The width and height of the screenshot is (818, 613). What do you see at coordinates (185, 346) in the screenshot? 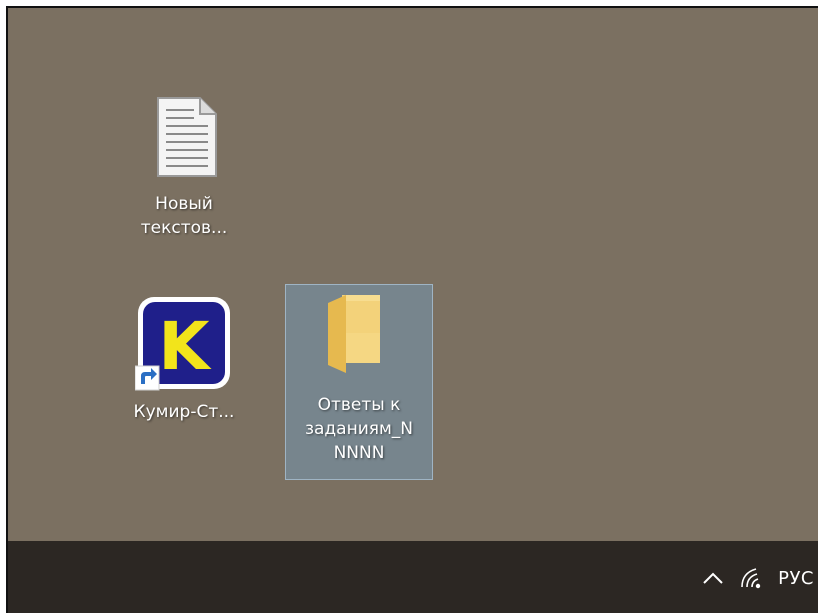
I see `kumir-glyph: K` at bounding box center [185, 346].